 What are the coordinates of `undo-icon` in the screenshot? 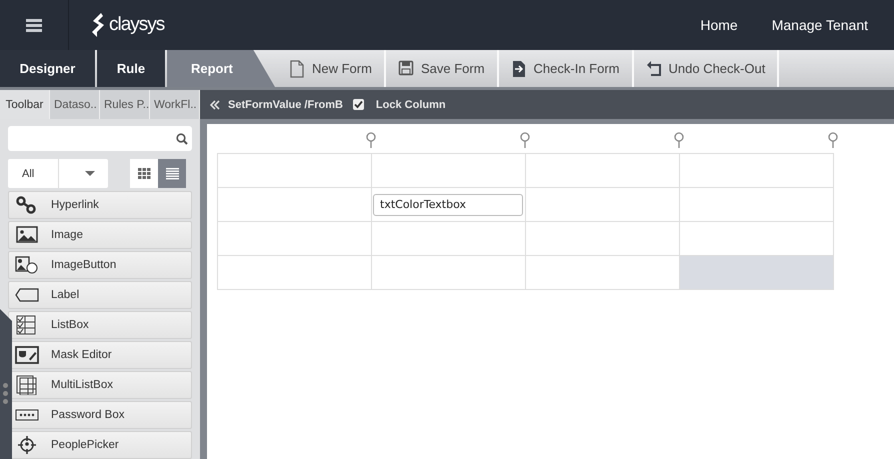 It's located at (654, 69).